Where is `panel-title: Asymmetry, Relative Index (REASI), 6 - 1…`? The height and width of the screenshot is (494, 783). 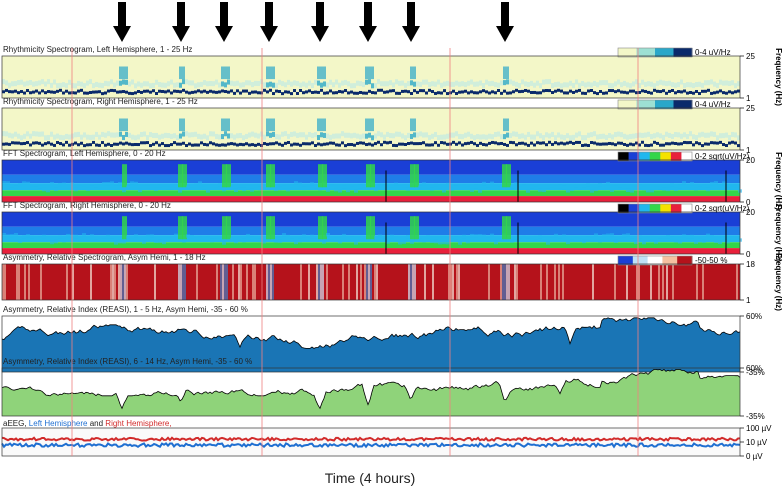
panel-title: Asymmetry, Relative Index (REASI), 6 - 1… is located at coordinates (127, 361).